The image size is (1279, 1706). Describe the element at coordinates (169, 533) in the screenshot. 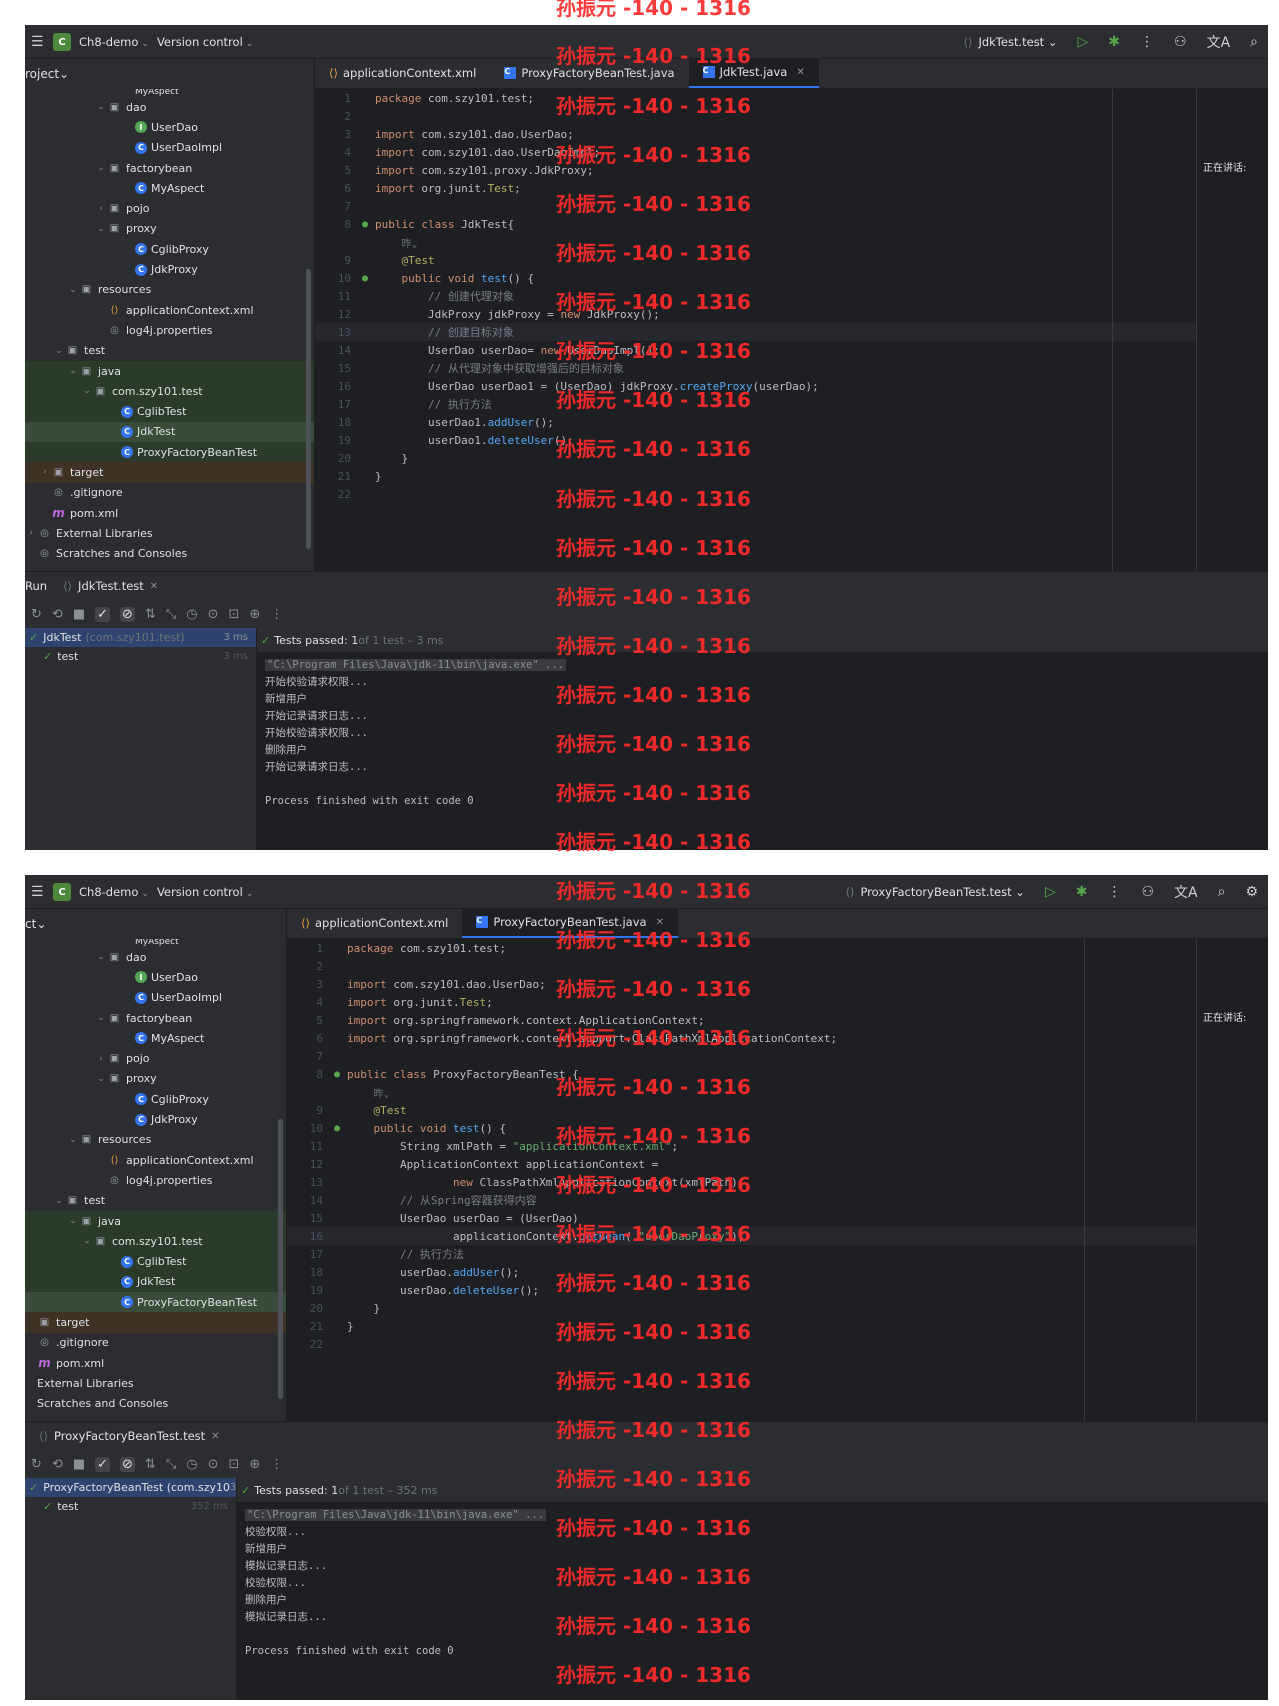

I see `tree-item: › ◎ External Libraries` at that location.